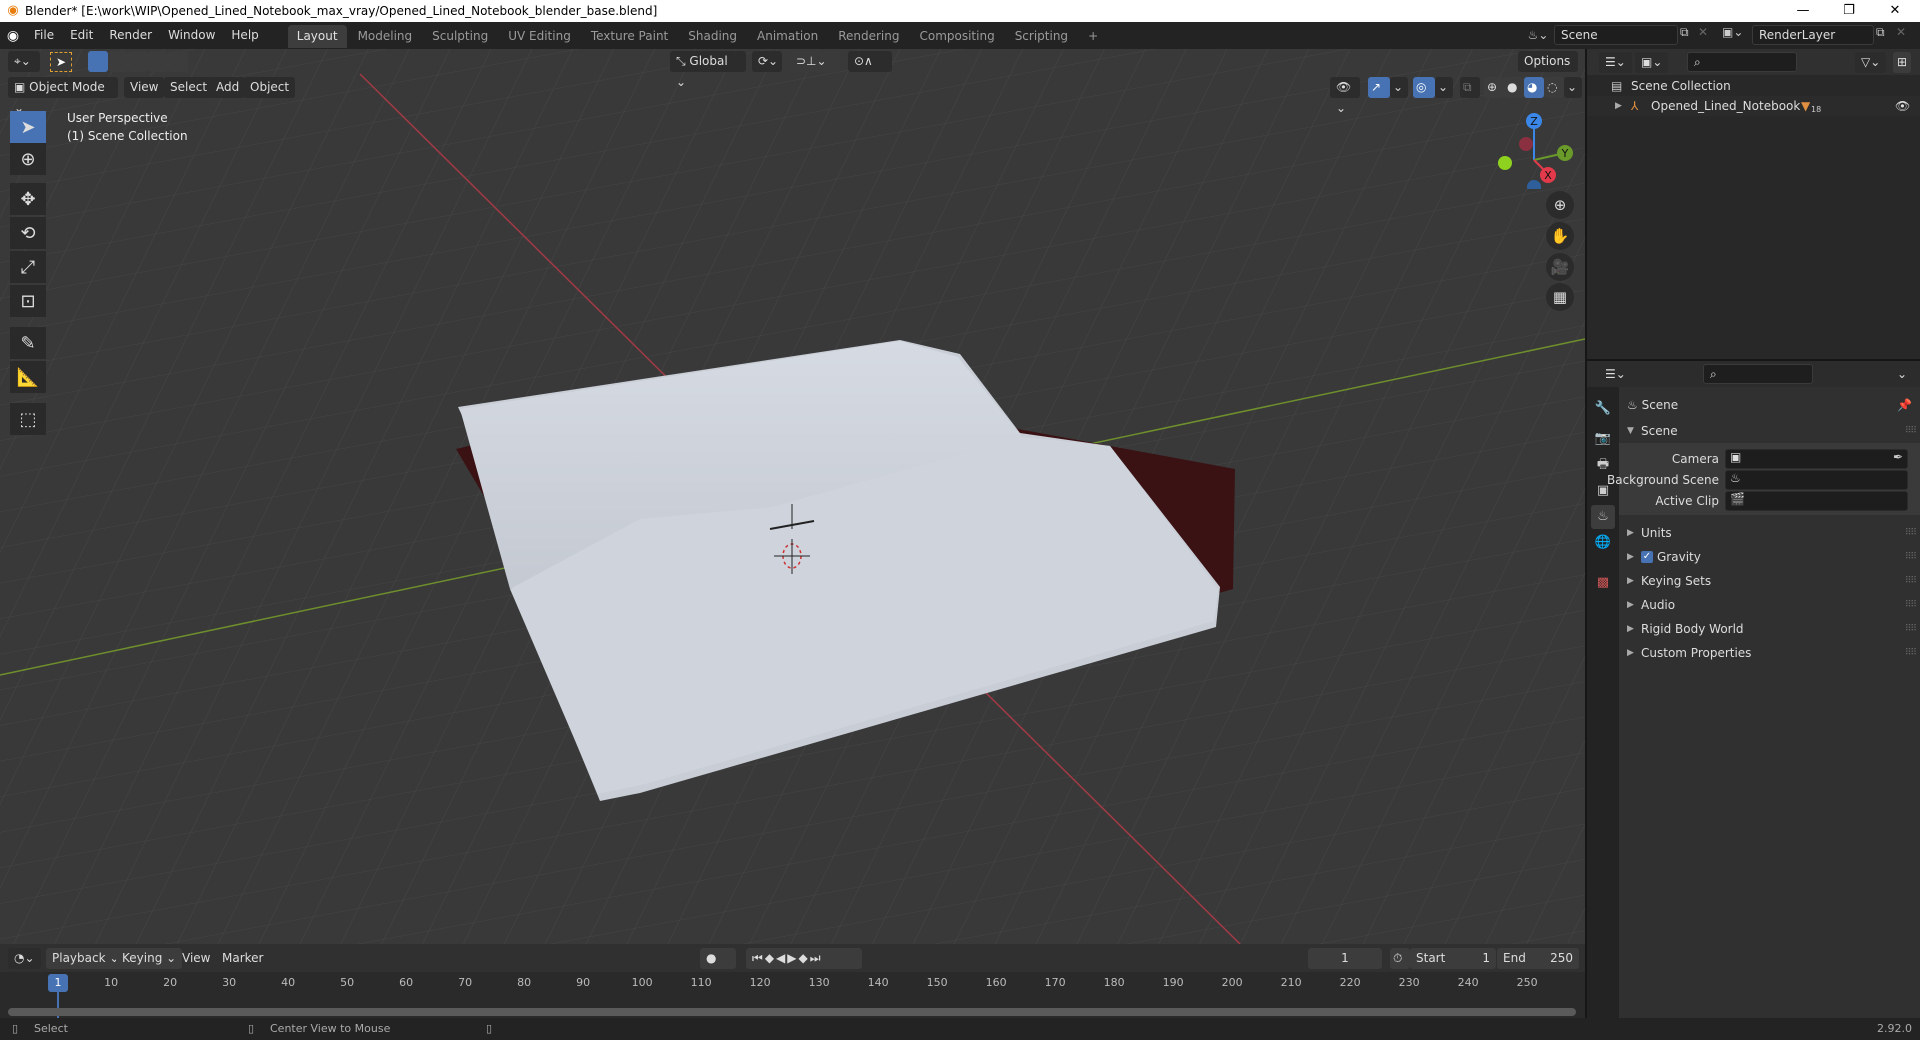 This screenshot has height=1040, width=1920. What do you see at coordinates (228, 87) in the screenshot?
I see `menu-add: Add` at bounding box center [228, 87].